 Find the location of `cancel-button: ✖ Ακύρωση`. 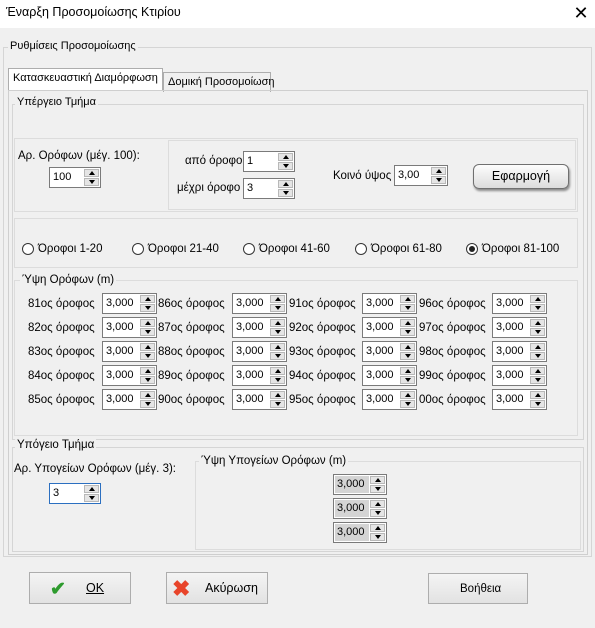

cancel-button: ✖ Ακύρωση is located at coordinates (217, 588).